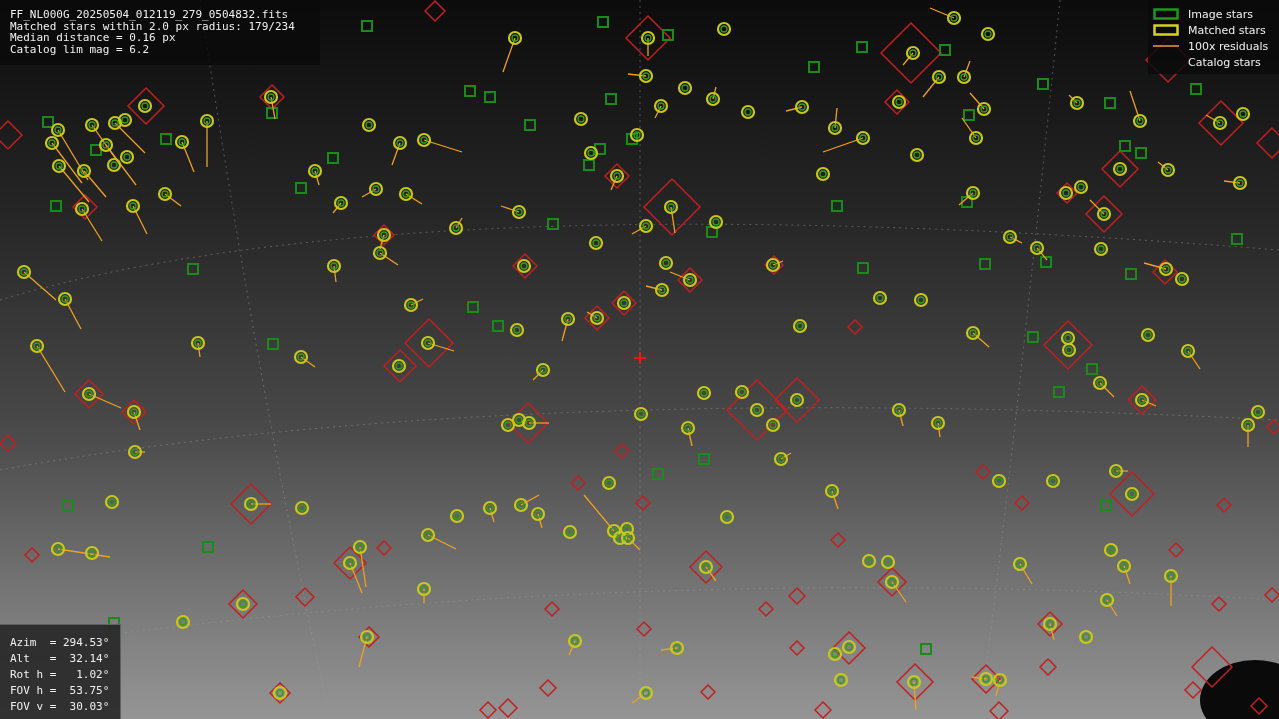 The width and height of the screenshot is (1279, 719). Describe the element at coordinates (60, 691) in the screenshot. I see `pointing-text: FOV h = 53.75°` at that location.